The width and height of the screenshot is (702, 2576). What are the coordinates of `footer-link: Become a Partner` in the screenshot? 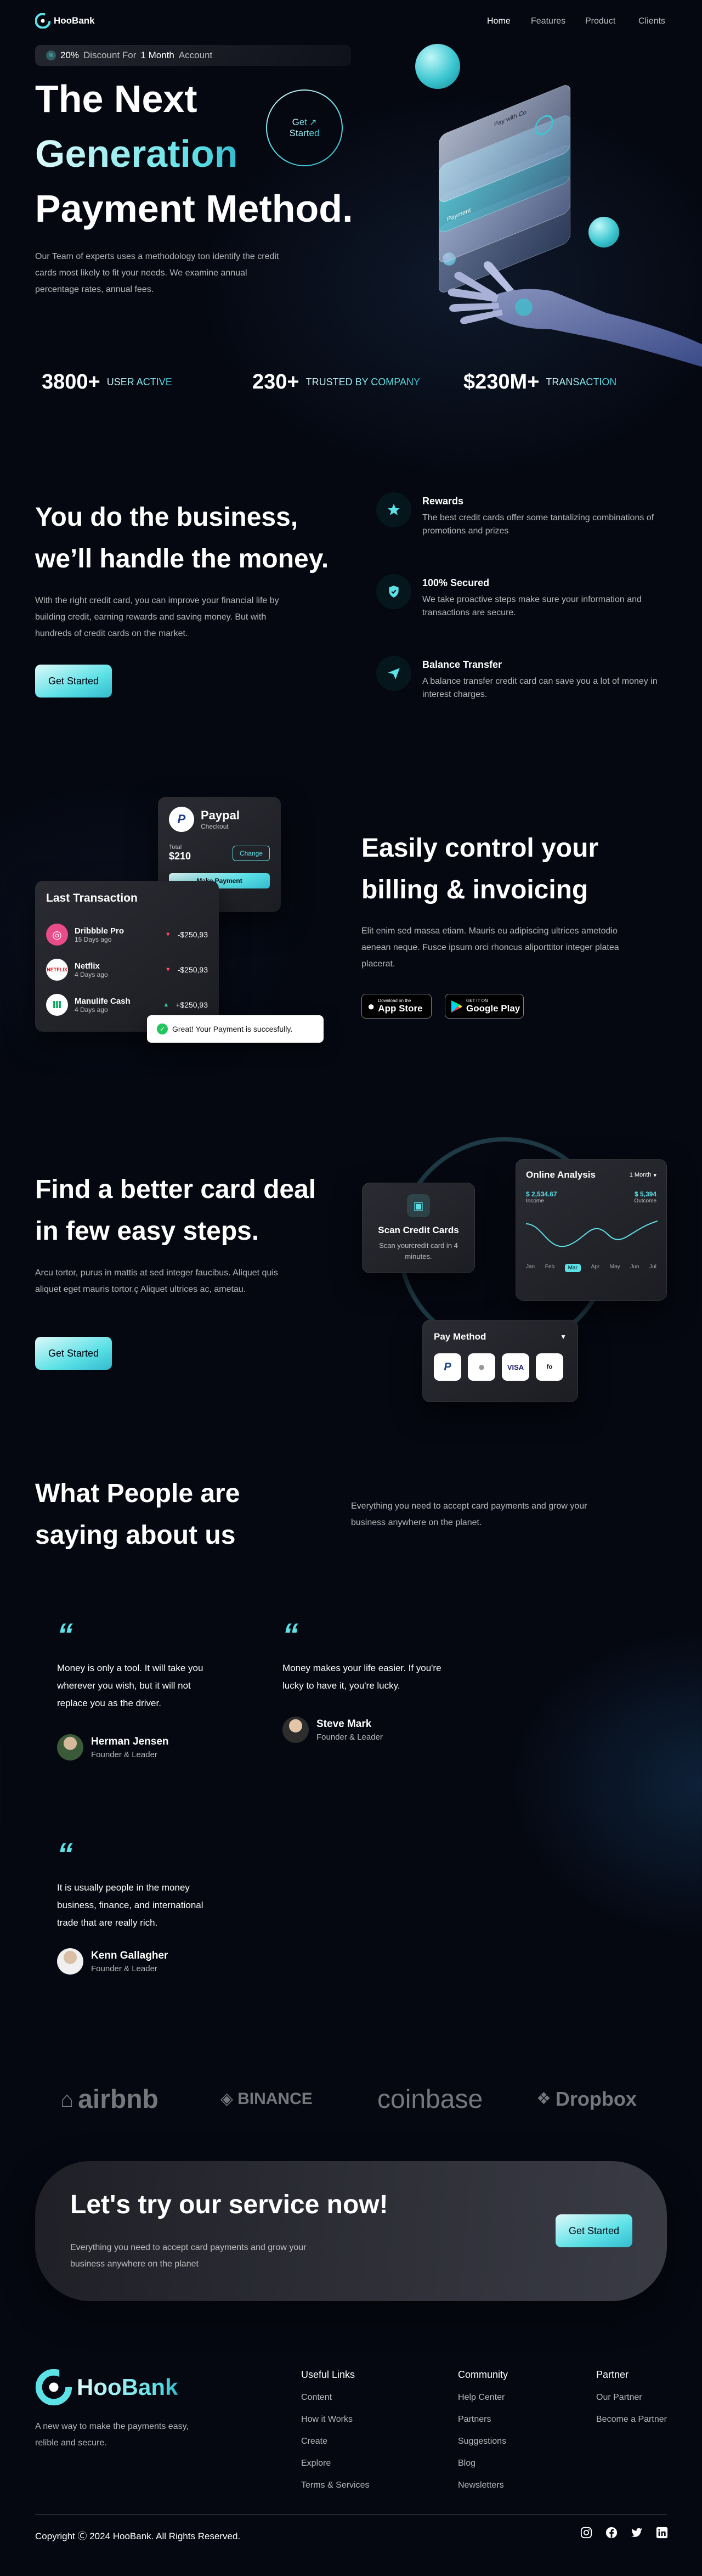 It's located at (631, 2420).